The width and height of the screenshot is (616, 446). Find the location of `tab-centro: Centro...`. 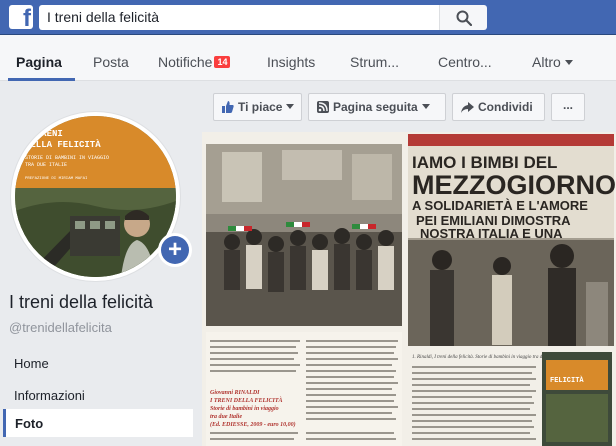

tab-centro: Centro... is located at coordinates (465, 62).